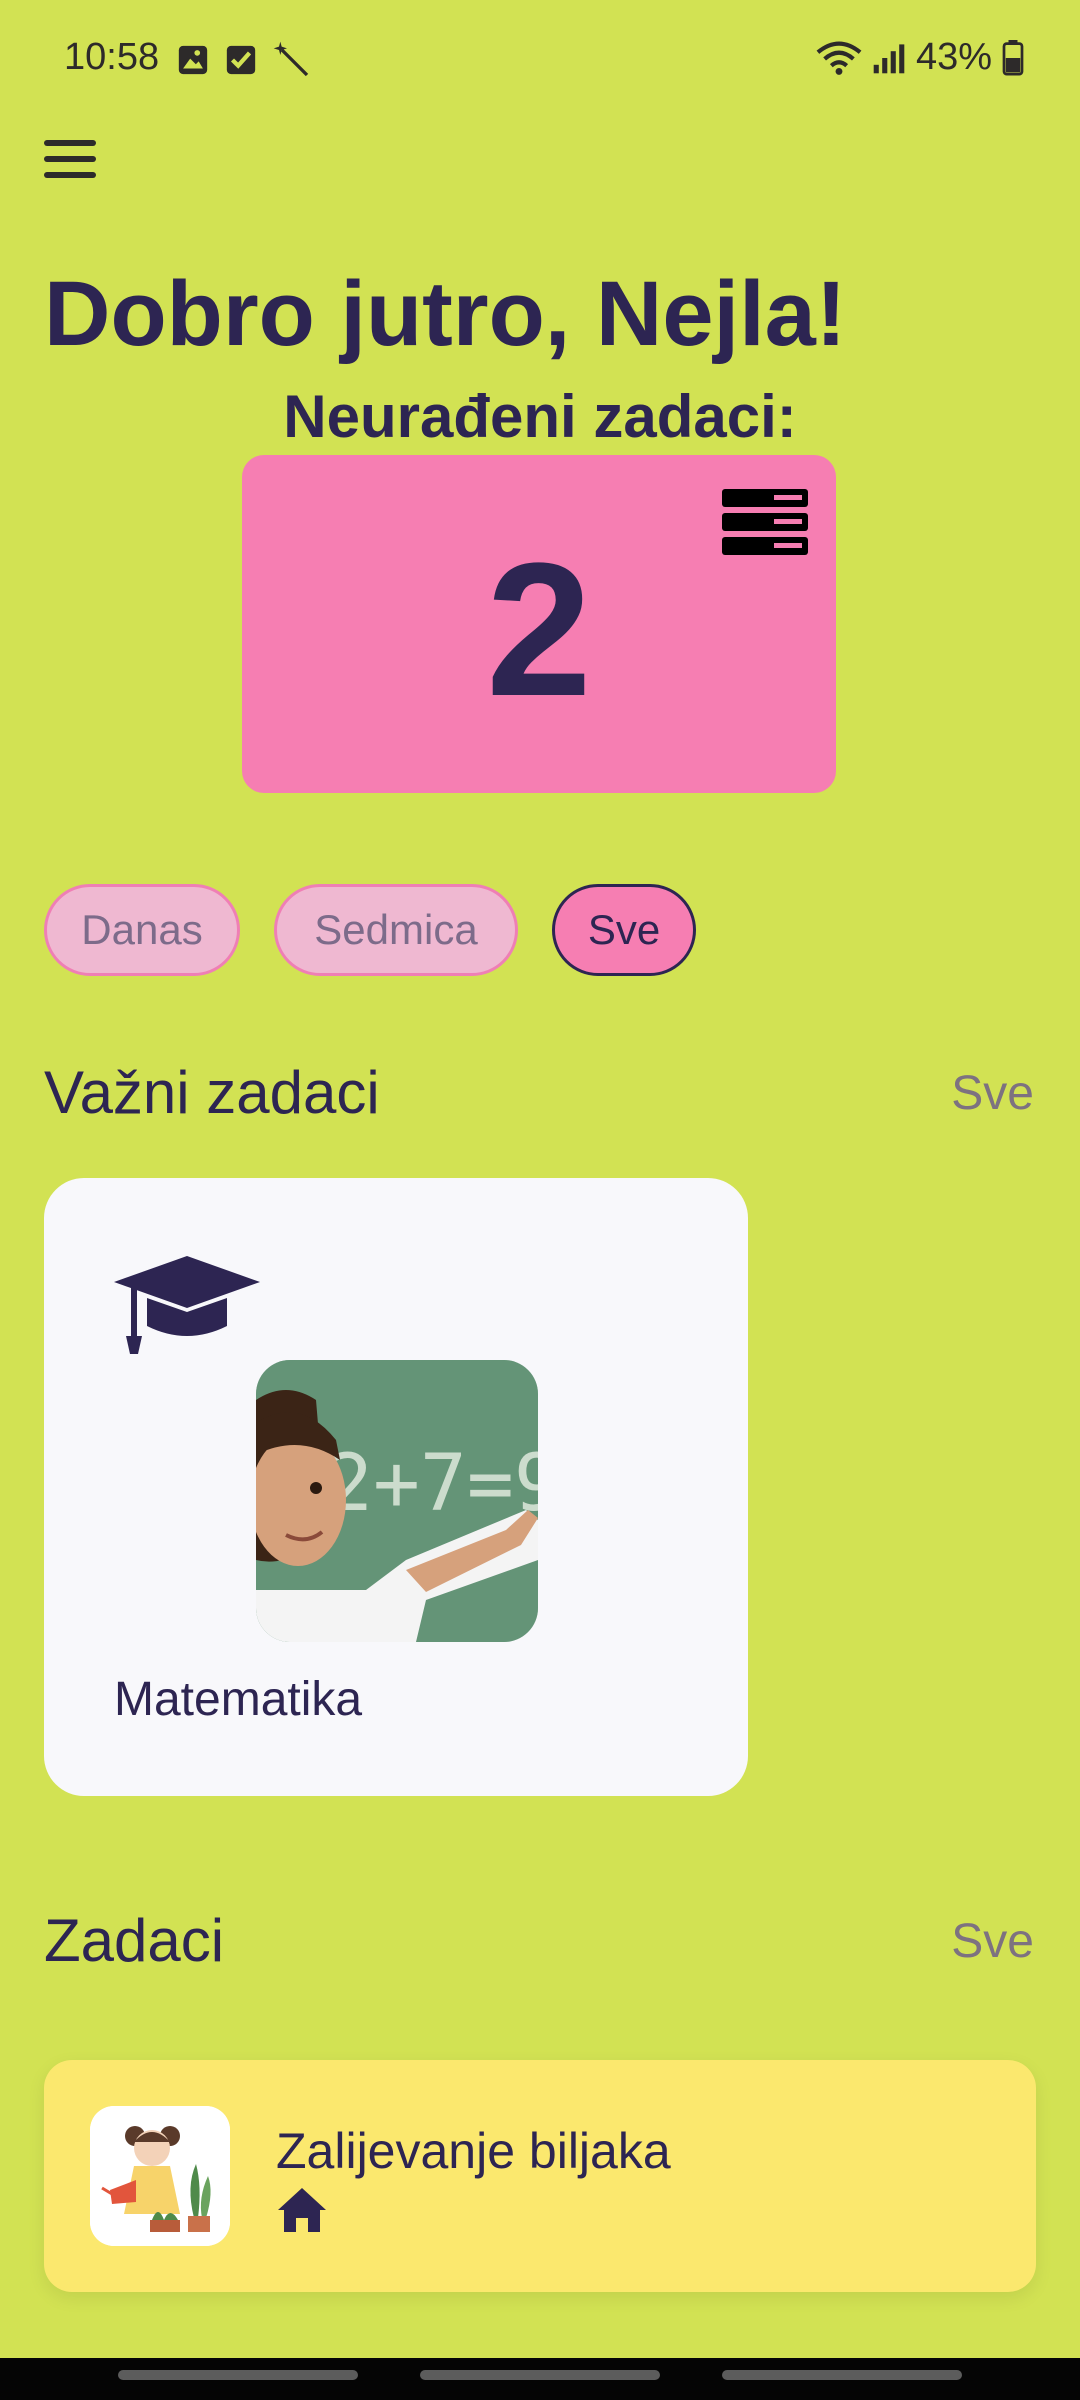  What do you see at coordinates (445, 314) in the screenshot?
I see `greeting-title: Dobro jutro, Nejla!` at bounding box center [445, 314].